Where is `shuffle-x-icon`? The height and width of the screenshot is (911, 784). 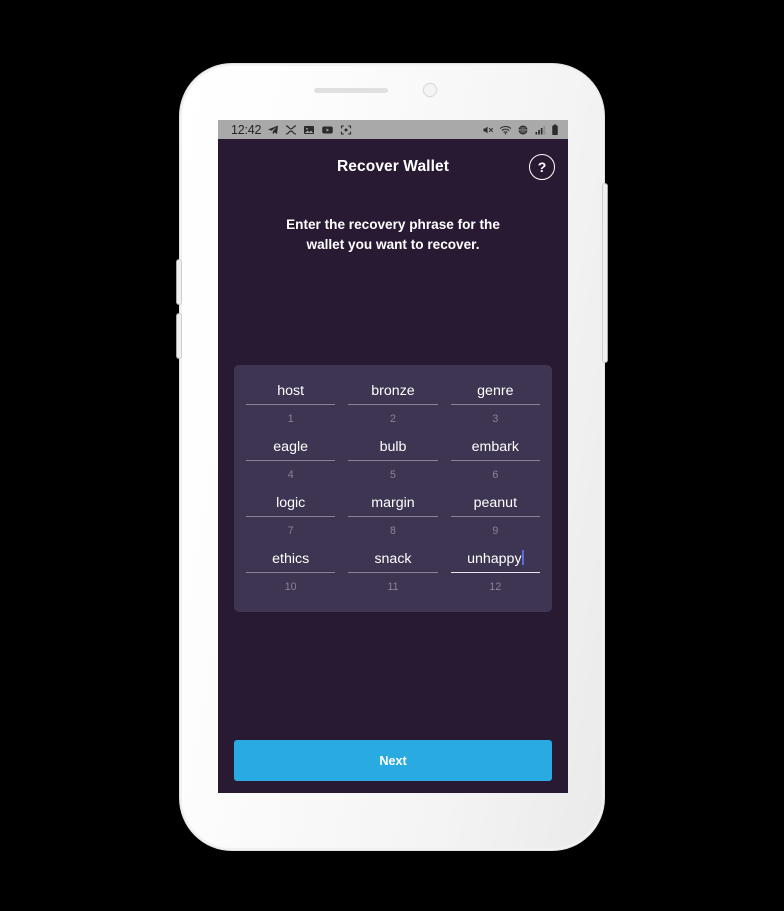 shuffle-x-icon is located at coordinates (291, 129).